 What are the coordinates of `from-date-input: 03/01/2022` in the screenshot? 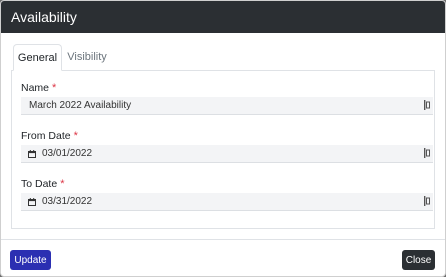 It's located at (227, 154).